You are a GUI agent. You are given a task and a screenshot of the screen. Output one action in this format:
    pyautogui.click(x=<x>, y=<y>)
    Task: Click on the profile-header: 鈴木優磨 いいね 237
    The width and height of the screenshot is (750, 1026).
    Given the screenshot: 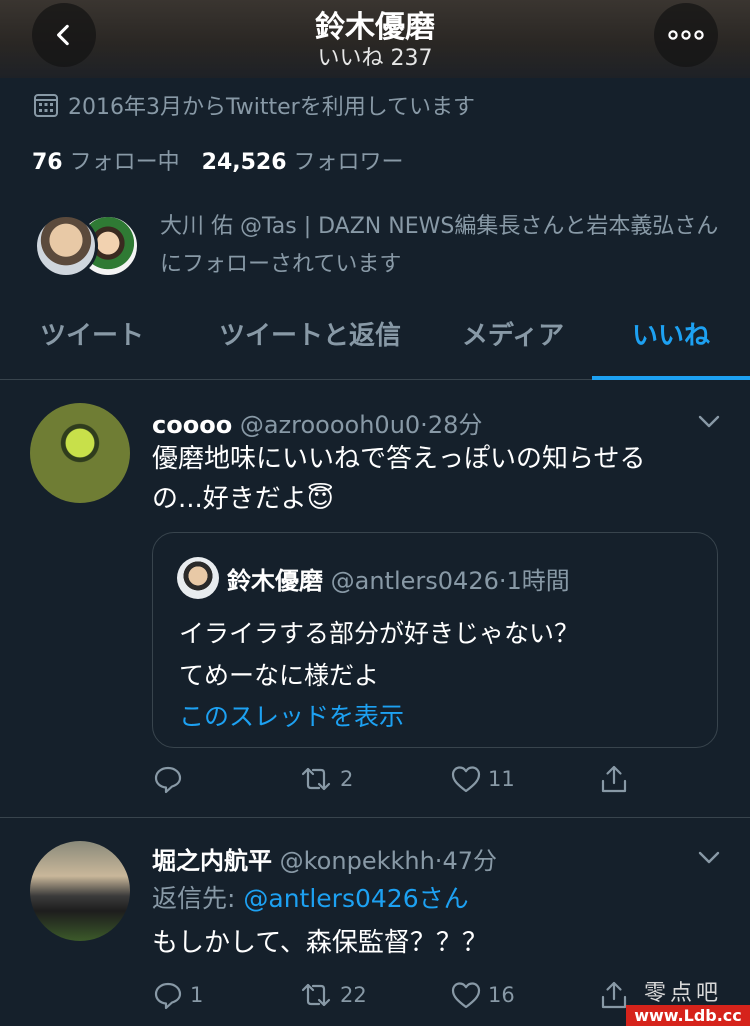 What is the action you would take?
    pyautogui.click(x=375, y=39)
    